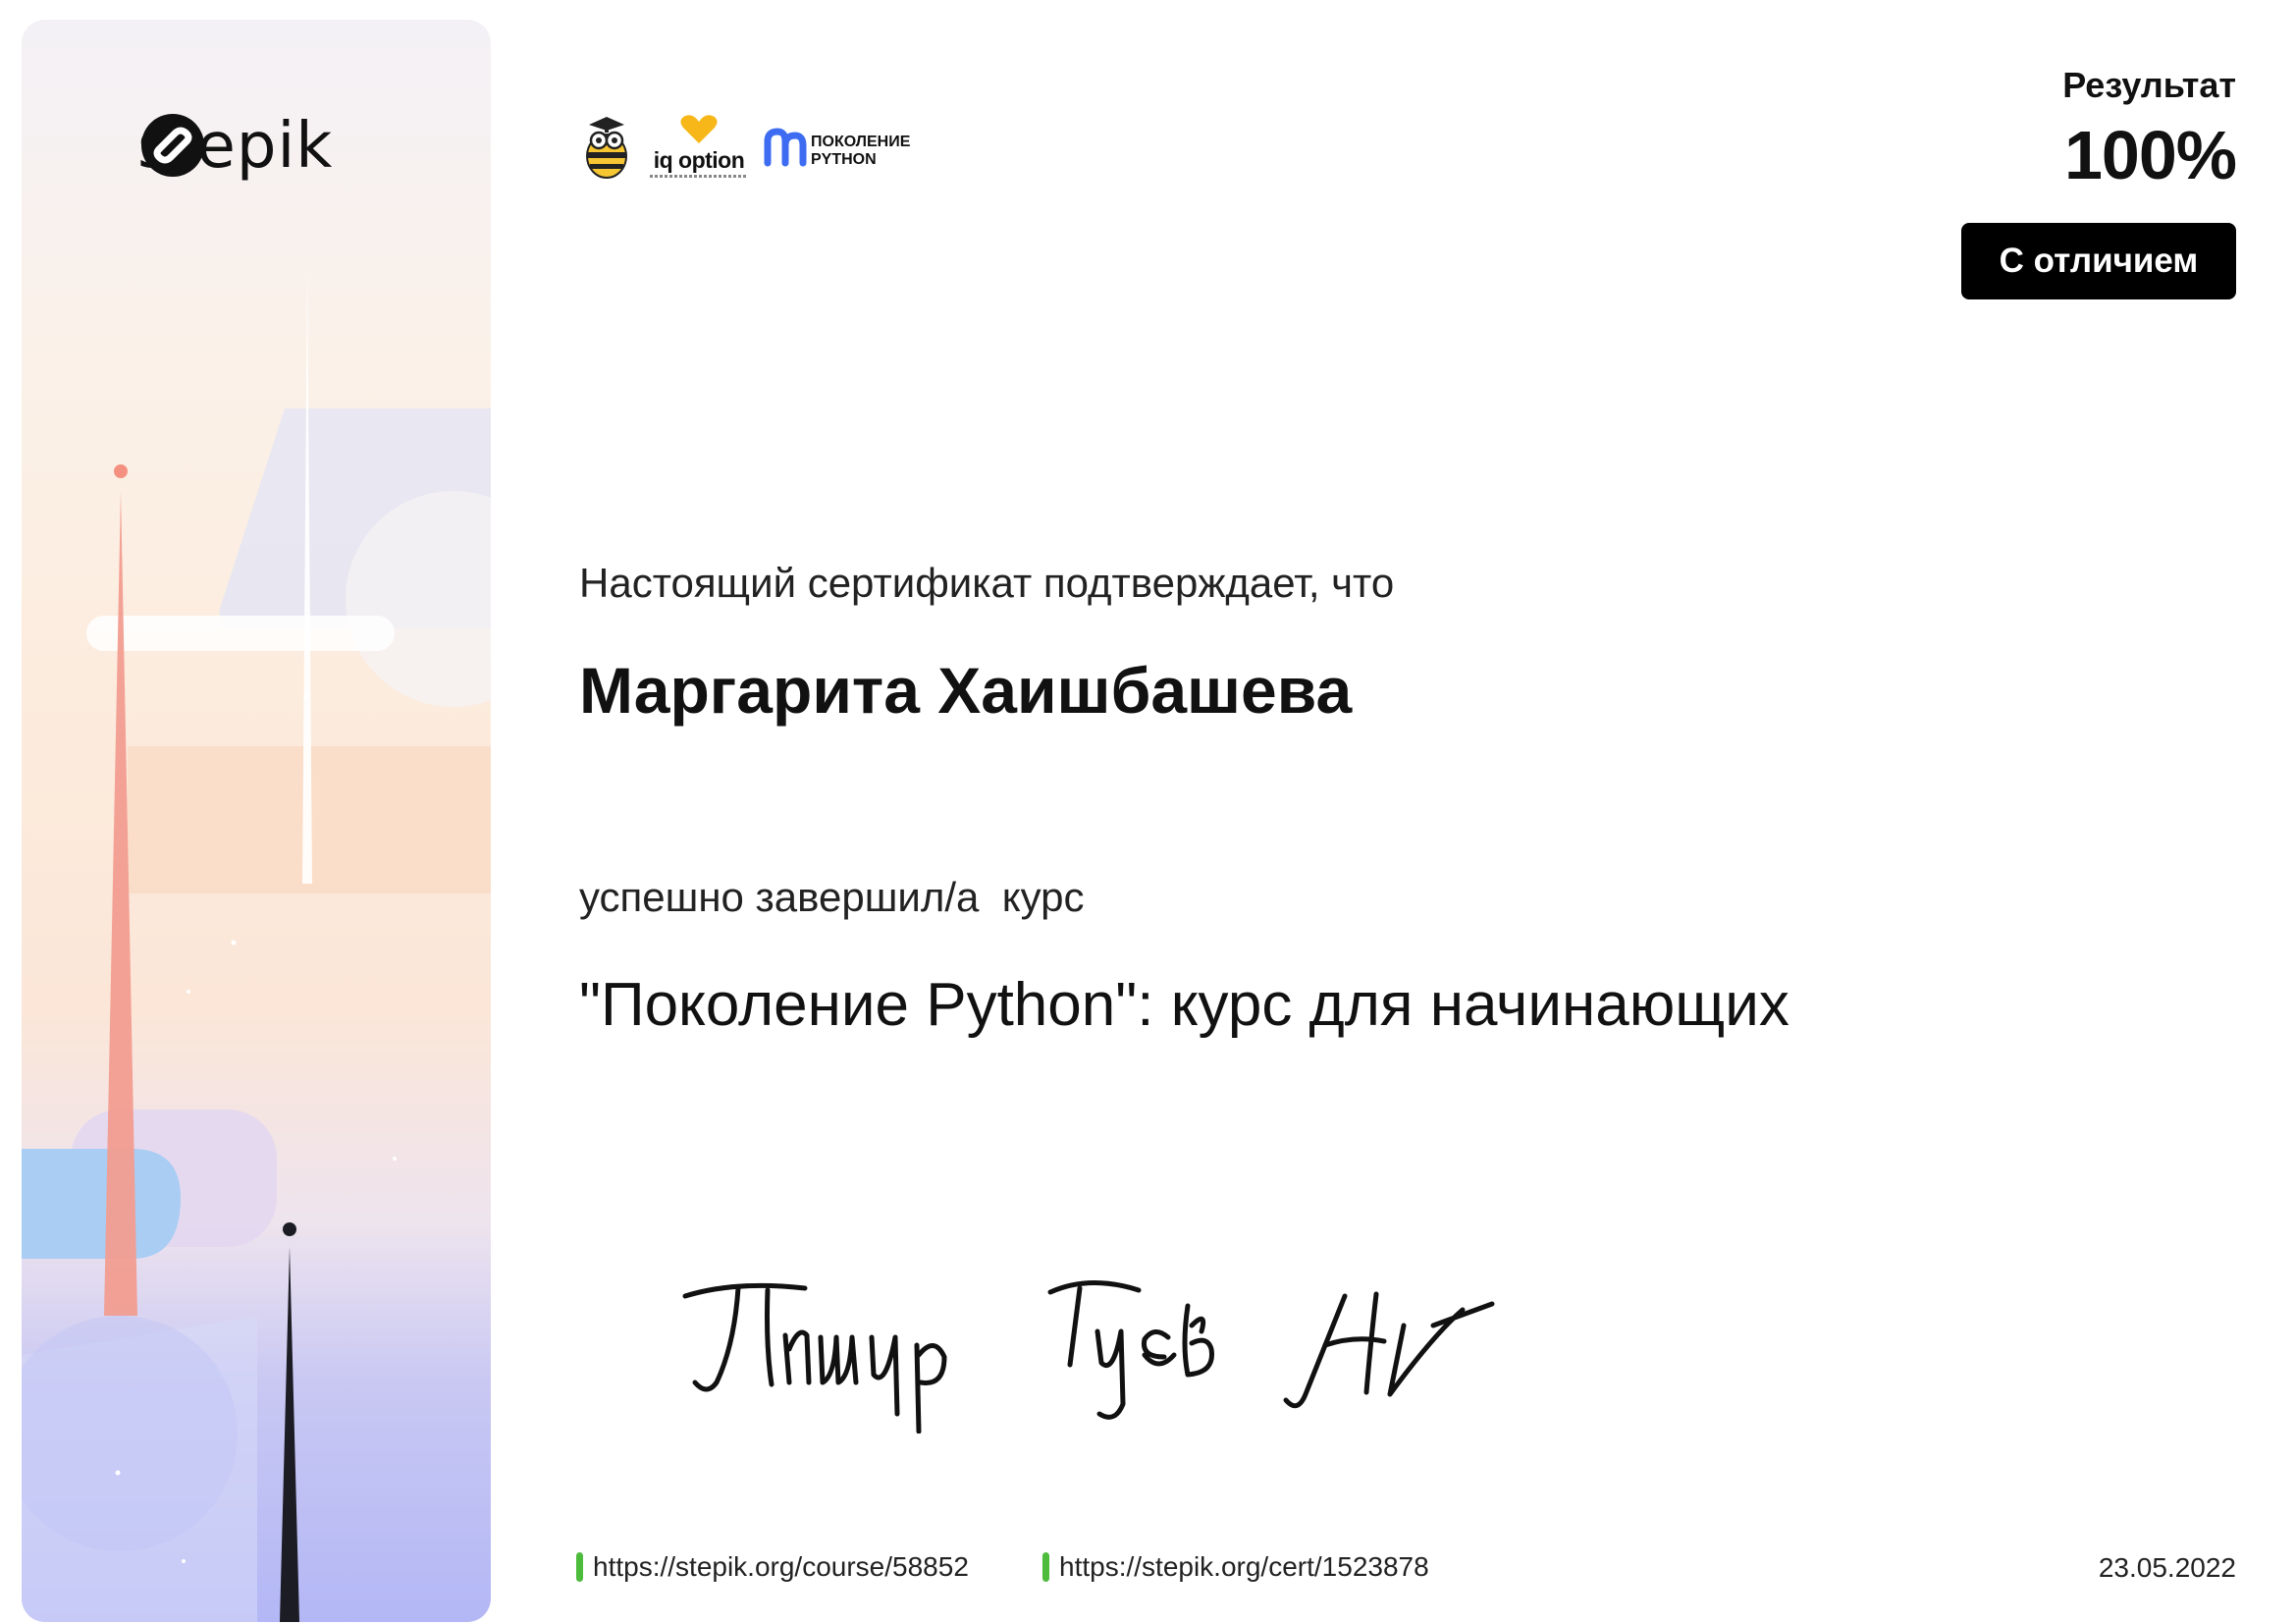  I want to click on certificate-link: https://stepik.org/cert/1523878, so click(1235, 1567).